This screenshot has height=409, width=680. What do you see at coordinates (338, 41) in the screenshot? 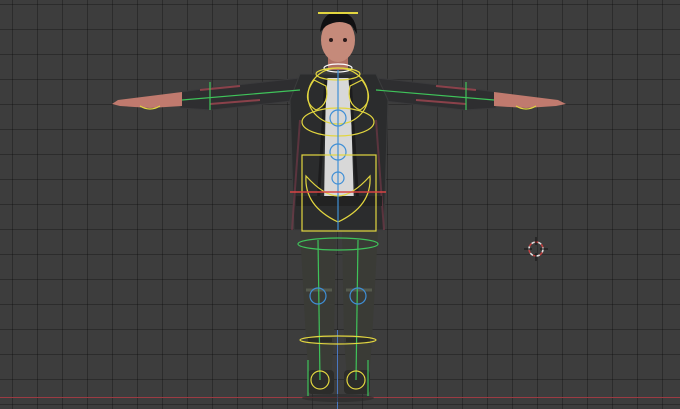
I see `head` at bounding box center [338, 41].